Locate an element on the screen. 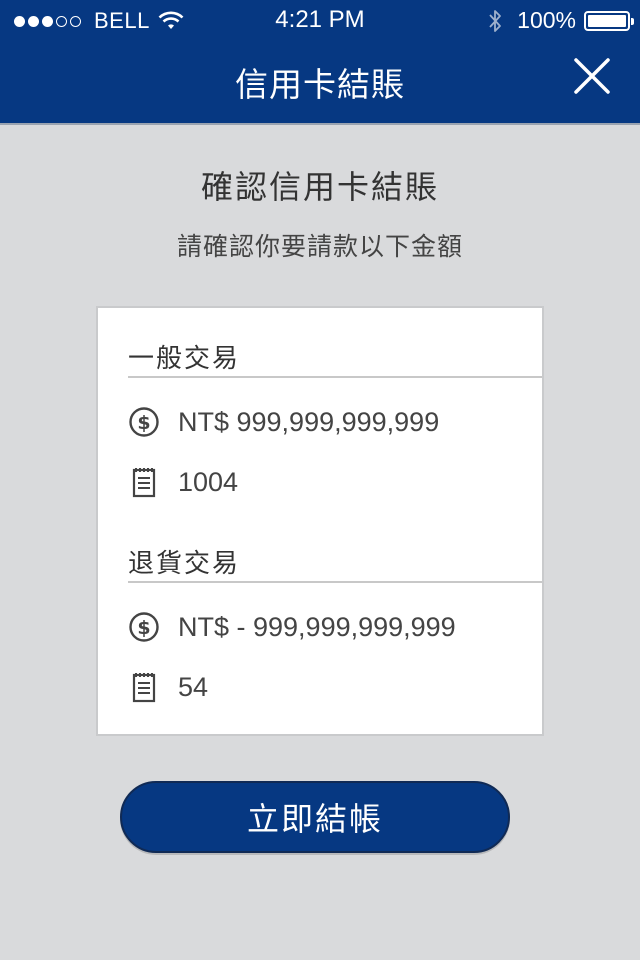  sales-count-row: 1004 is located at coordinates (183, 482).